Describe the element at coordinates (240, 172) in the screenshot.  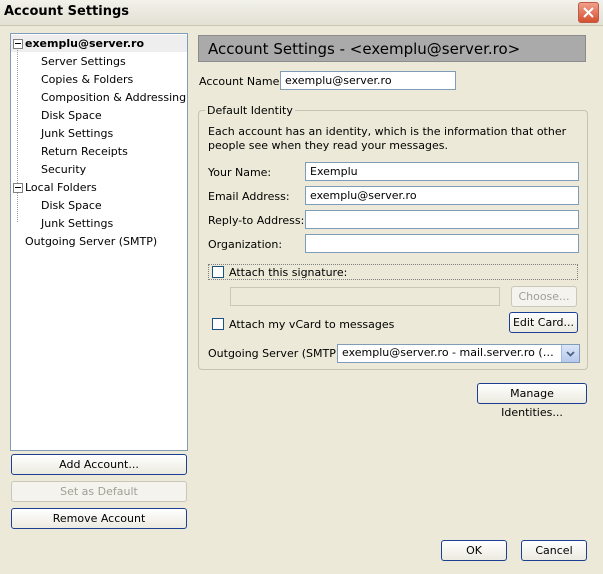
I see `your-name-label: Your Name:` at that location.